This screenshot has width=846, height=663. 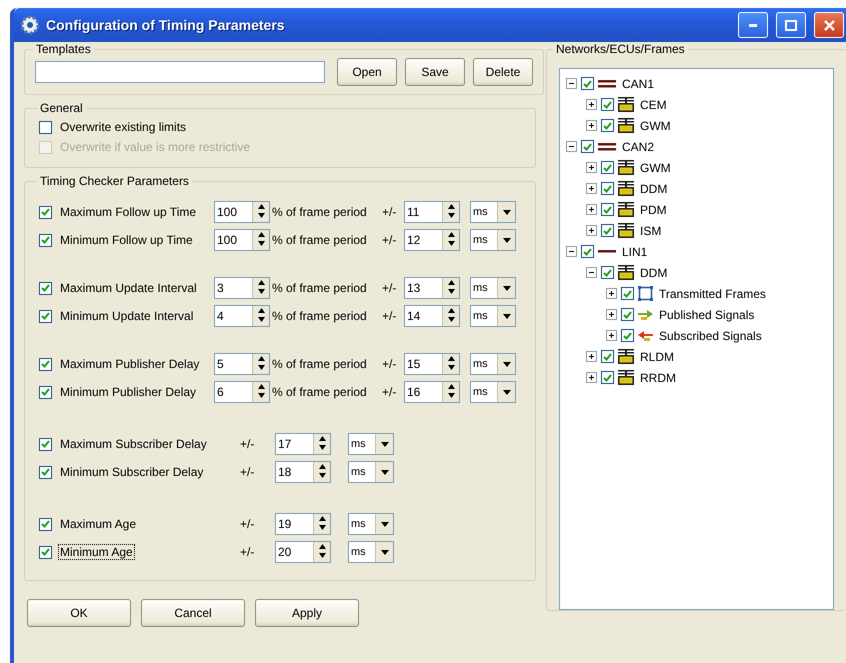 What do you see at coordinates (435, 72) in the screenshot?
I see `template-button: Save` at bounding box center [435, 72].